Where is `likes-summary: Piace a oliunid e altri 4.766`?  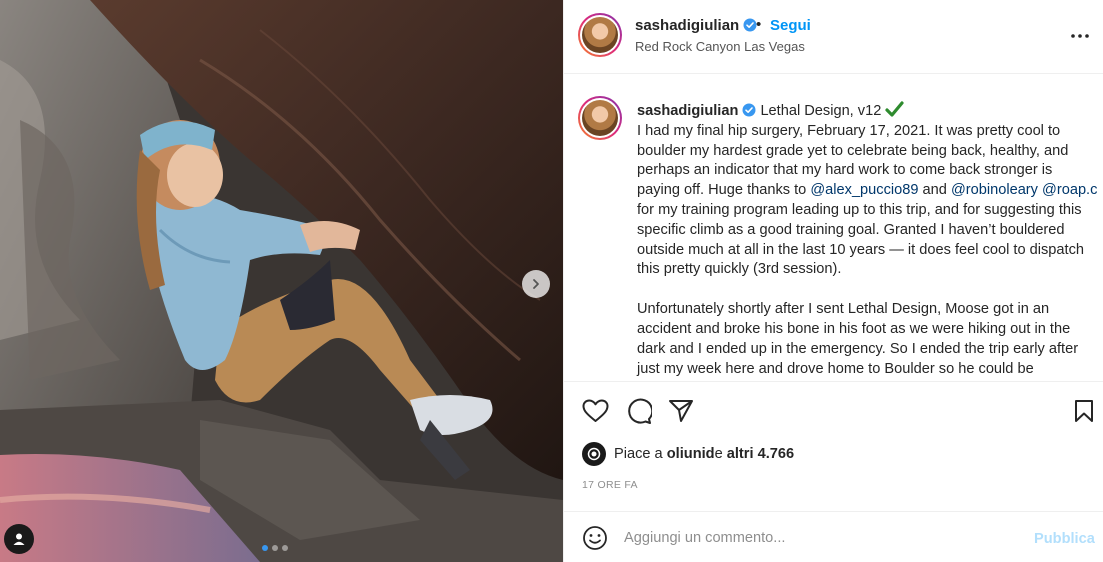
likes-summary: Piace a oliunid e altri 4.766 is located at coordinates (688, 454).